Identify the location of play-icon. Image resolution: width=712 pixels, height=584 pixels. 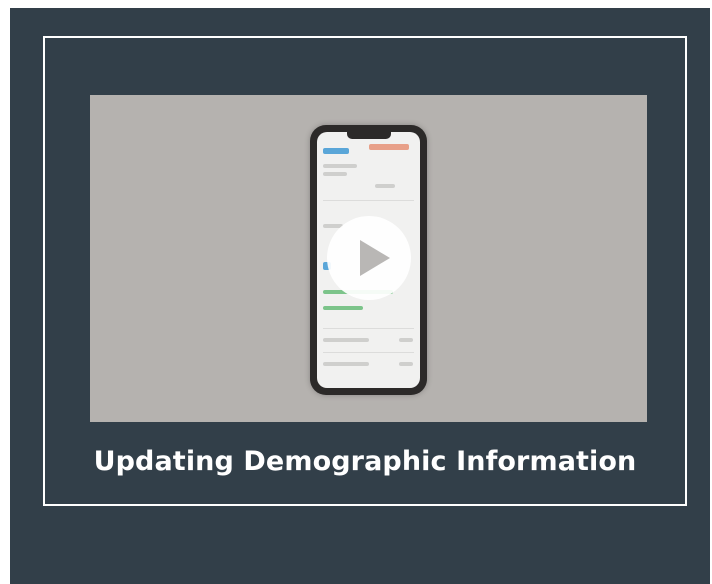
(375, 258).